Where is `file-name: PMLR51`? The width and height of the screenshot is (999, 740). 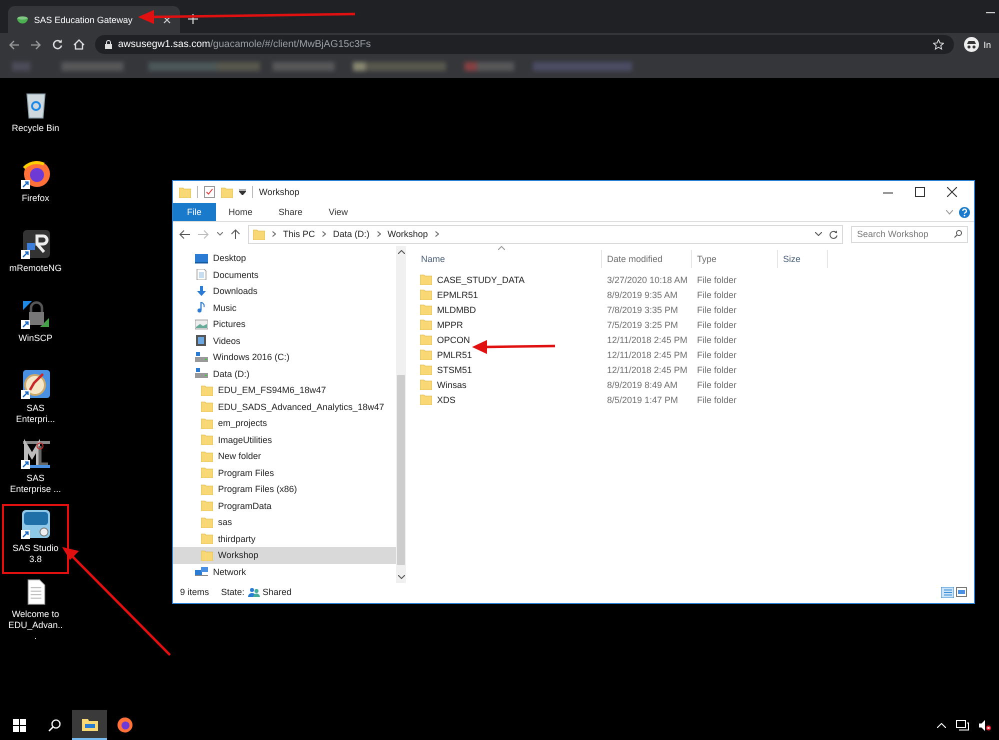
file-name: PMLR51 is located at coordinates (454, 355).